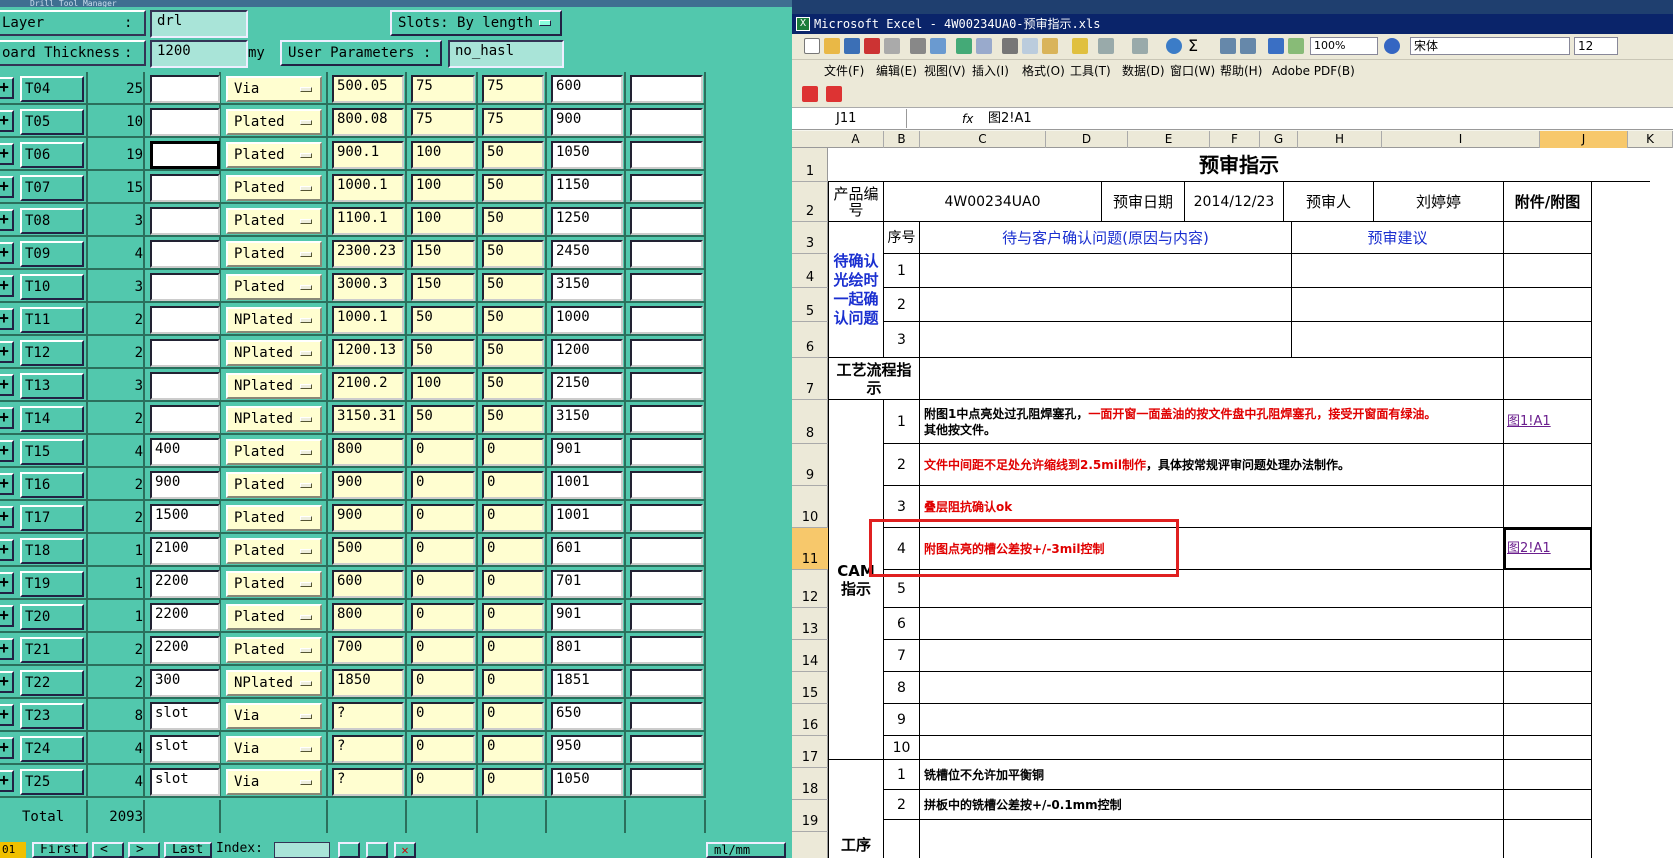 Image resolution: width=1673 pixels, height=858 pixels. I want to click on hyperlink-icon, so click(1174, 46).